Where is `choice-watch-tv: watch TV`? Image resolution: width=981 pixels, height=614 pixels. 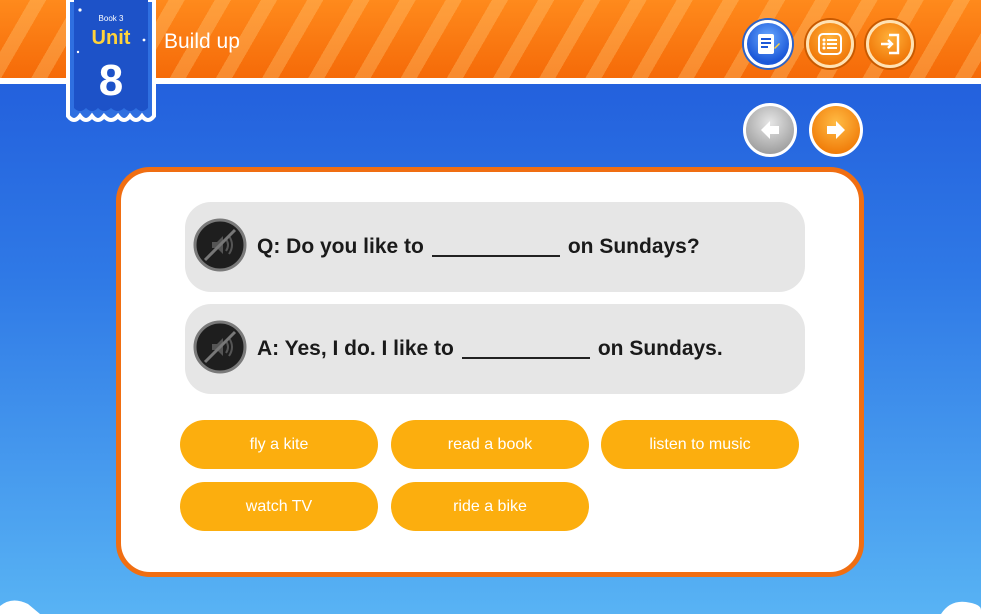
choice-watch-tv: watch TV is located at coordinates (279, 506).